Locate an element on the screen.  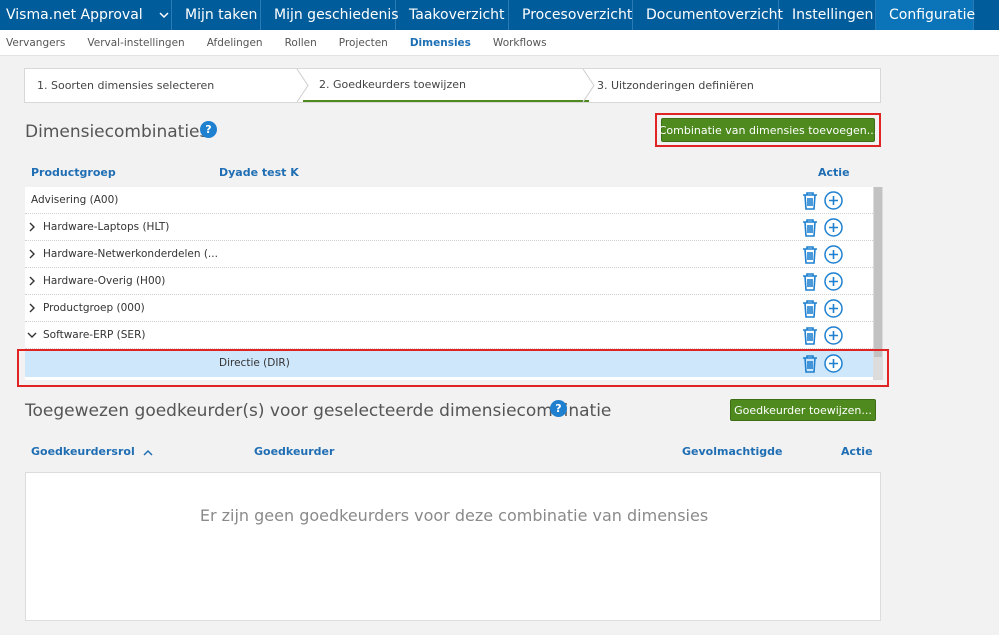
table-row: Hardware-Laptops (HLT) is located at coordinates (449, 227).